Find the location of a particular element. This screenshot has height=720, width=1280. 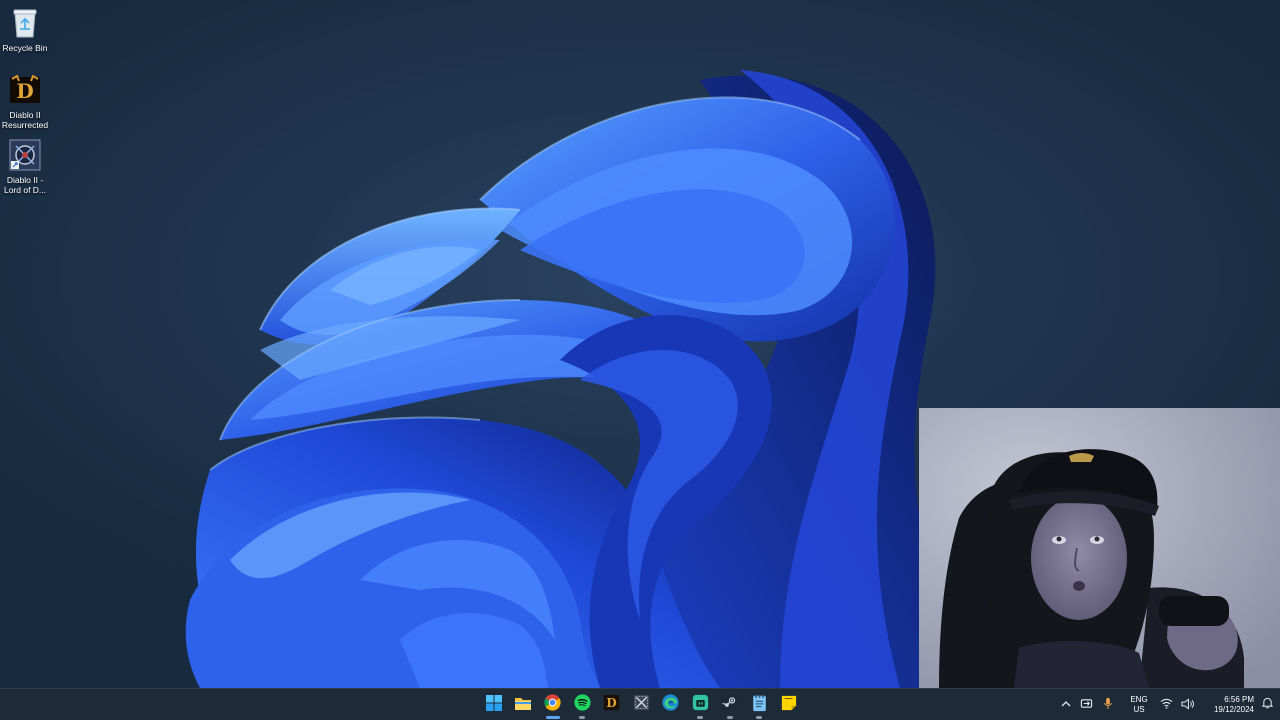

diablo-ii-resurrected-icon: D is located at coordinates (25, 90).